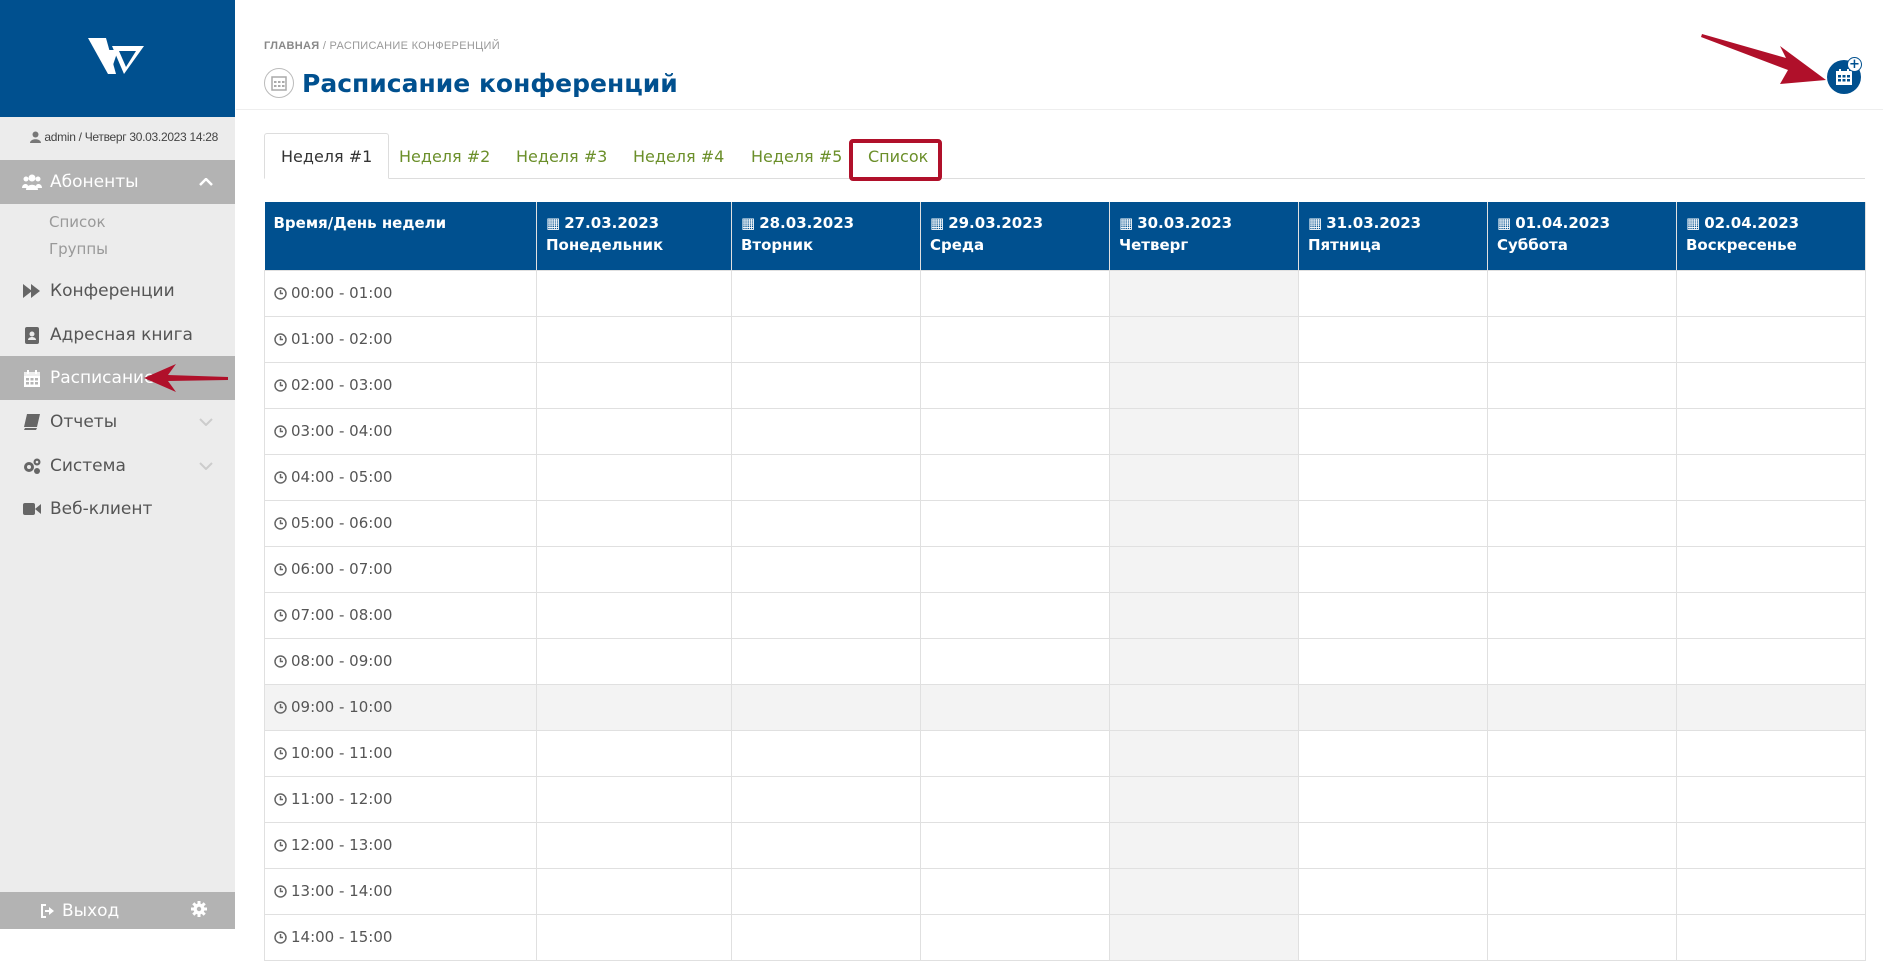 Image resolution: width=1883 pixels, height=961 pixels. I want to click on logout-button: Выход, so click(79, 911).